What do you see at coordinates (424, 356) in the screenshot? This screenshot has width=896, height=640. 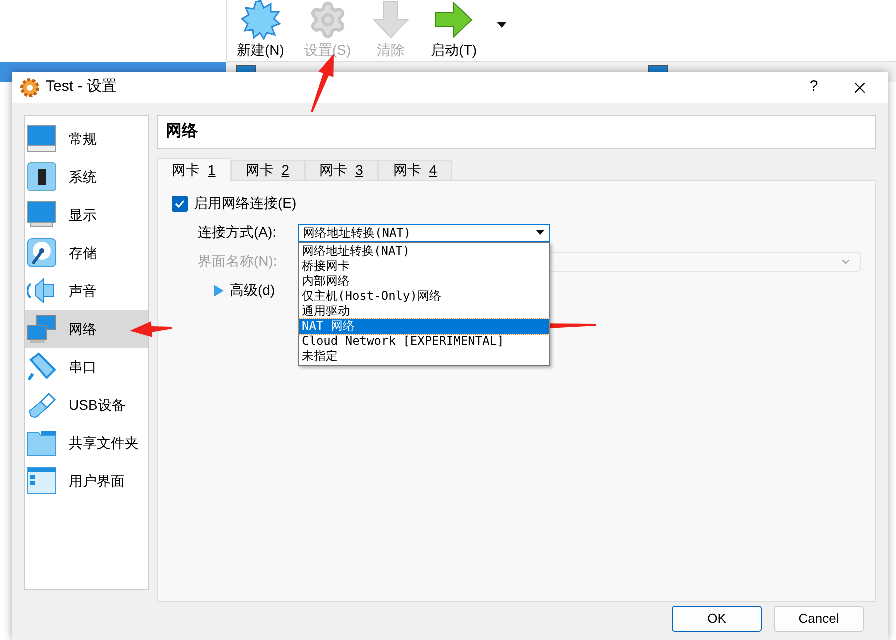 I see `dropdown-option: 未指定` at bounding box center [424, 356].